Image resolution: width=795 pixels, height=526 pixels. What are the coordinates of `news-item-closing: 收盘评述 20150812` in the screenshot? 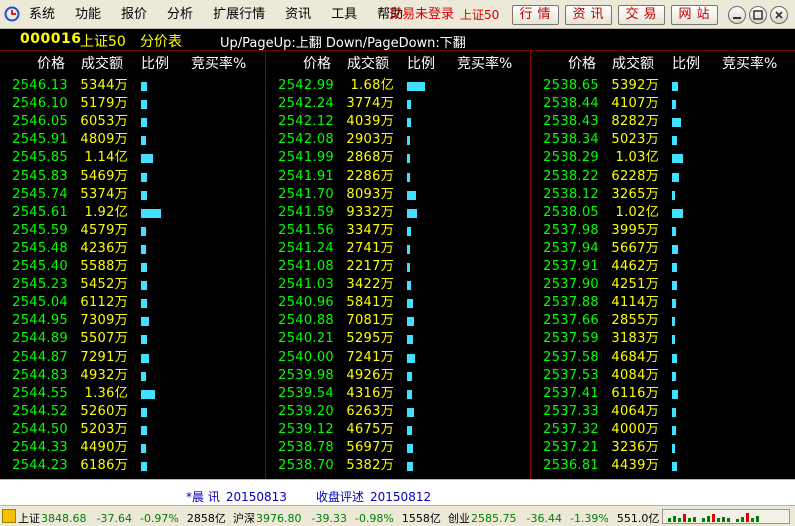 It's located at (373, 496).